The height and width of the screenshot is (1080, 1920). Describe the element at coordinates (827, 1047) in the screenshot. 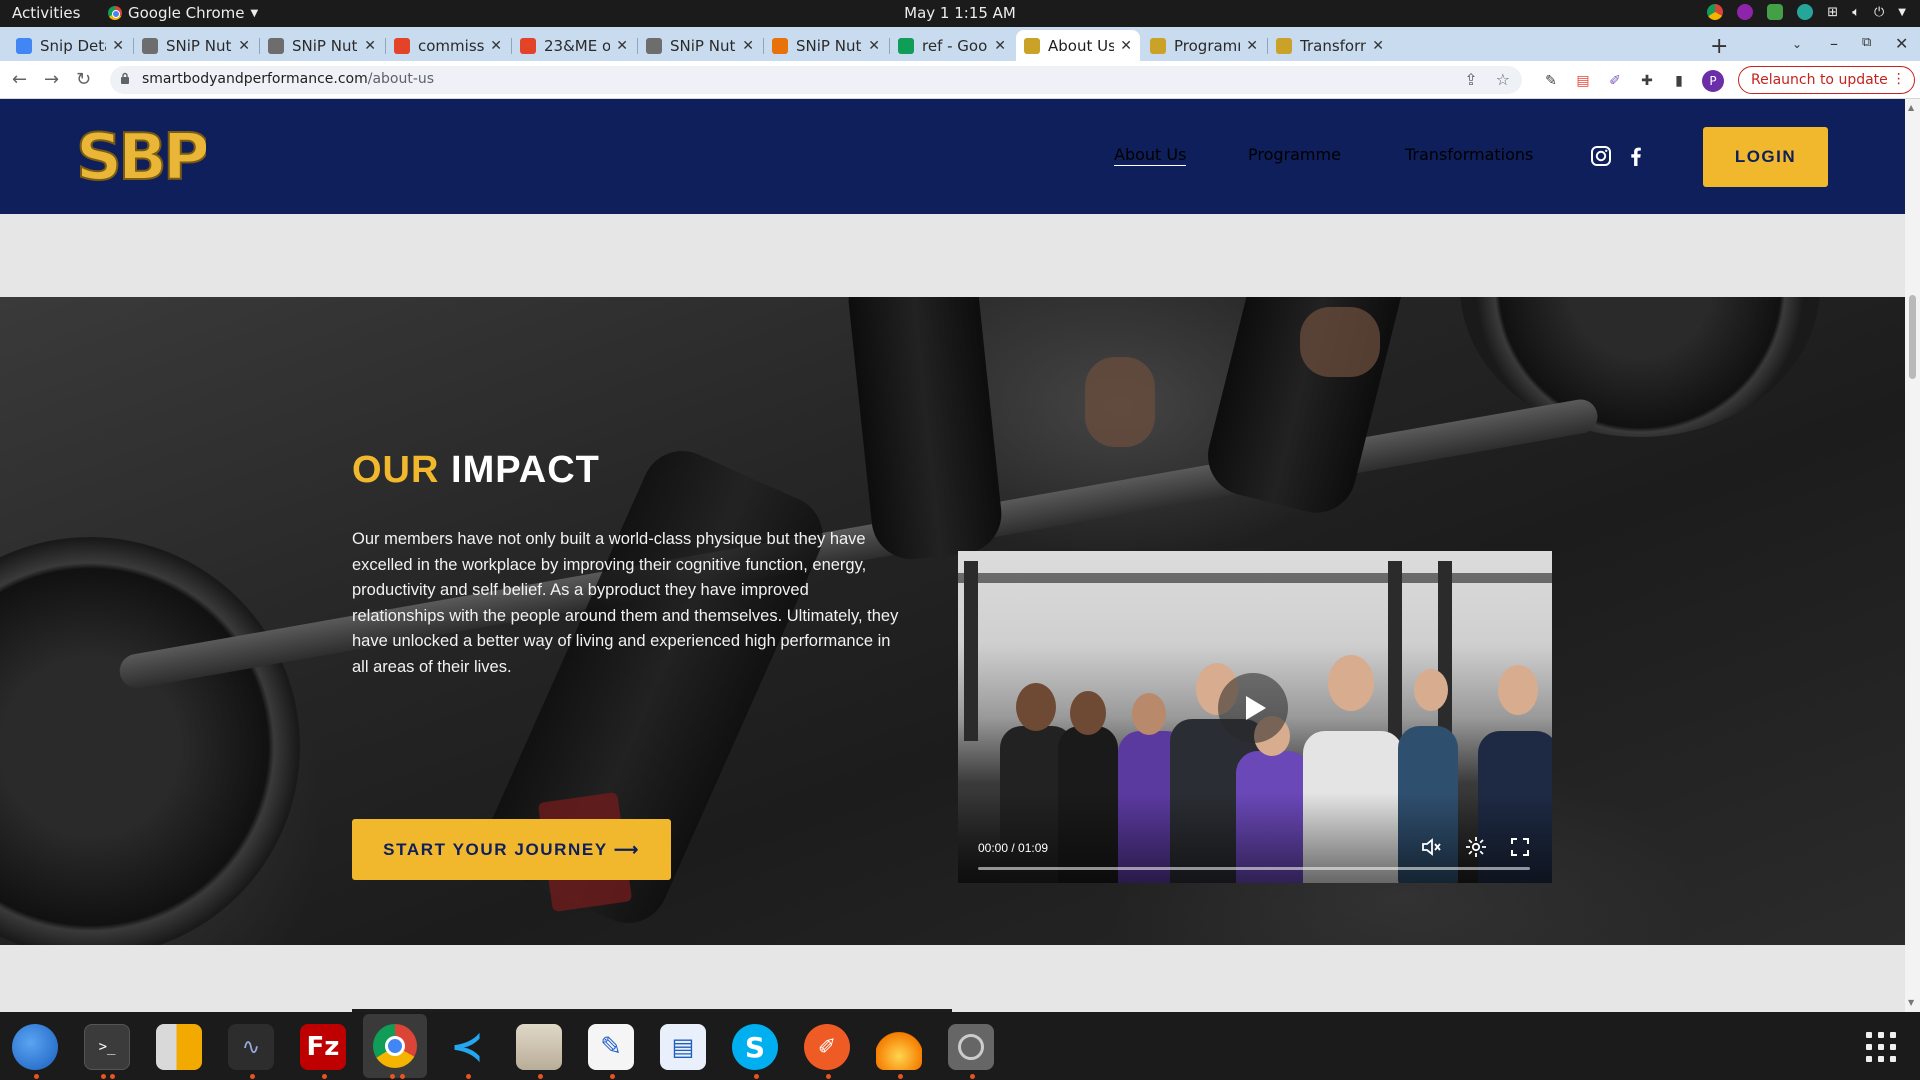

I see `postman-icon: ✐` at that location.